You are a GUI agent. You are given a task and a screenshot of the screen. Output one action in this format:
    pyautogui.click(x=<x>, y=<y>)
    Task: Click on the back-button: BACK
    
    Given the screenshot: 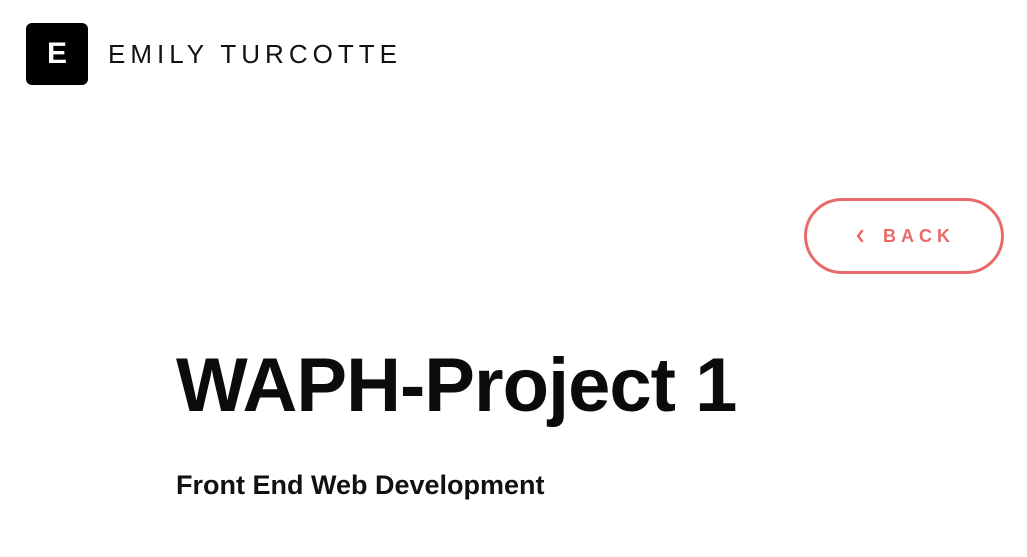 What is the action you would take?
    pyautogui.click(x=904, y=236)
    